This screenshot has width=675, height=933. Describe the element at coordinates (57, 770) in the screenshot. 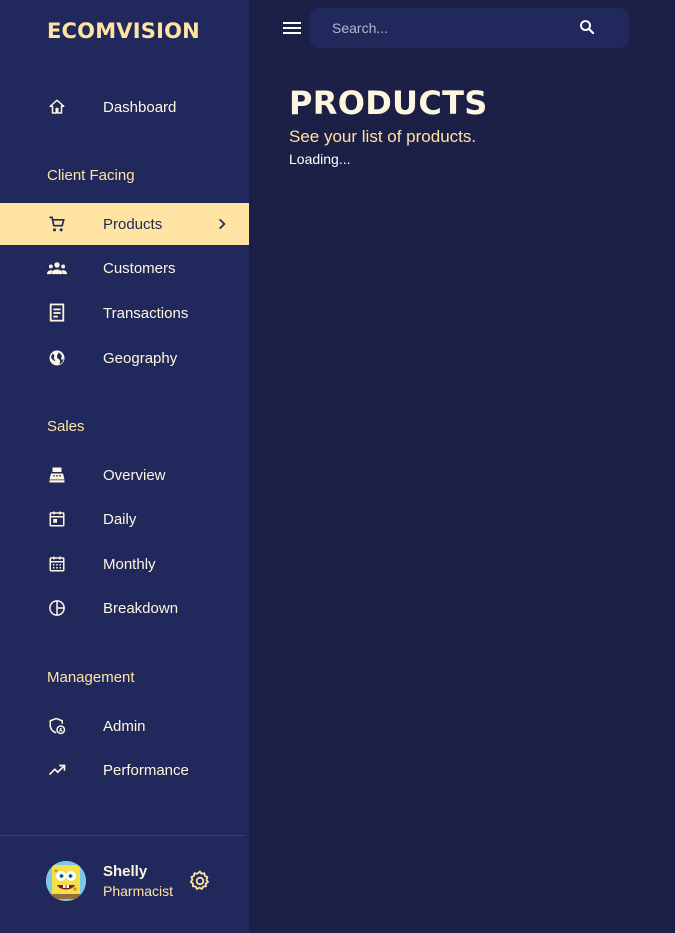

I see `trending-up-icon` at that location.